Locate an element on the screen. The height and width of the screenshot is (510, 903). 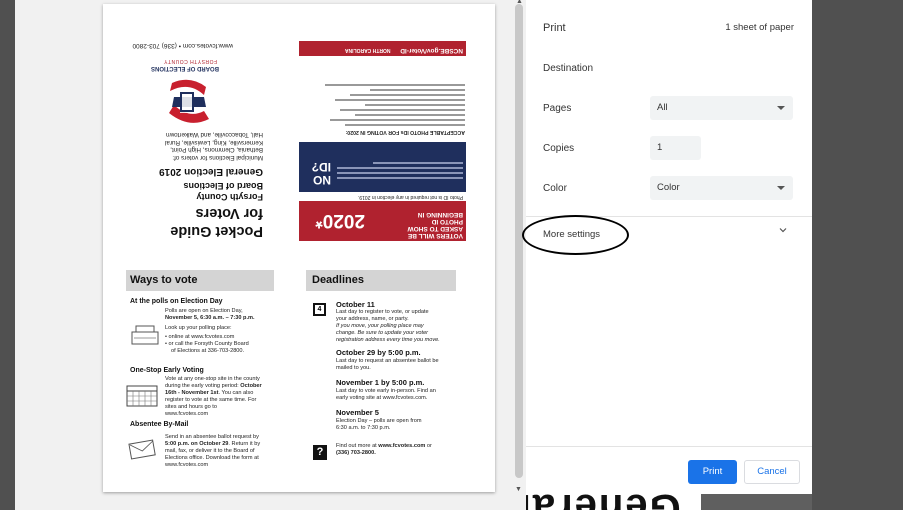
voter-id-band: NCSBE.gov/Voter-ID NORTH CAROLINA is located at coordinates (382, 48).